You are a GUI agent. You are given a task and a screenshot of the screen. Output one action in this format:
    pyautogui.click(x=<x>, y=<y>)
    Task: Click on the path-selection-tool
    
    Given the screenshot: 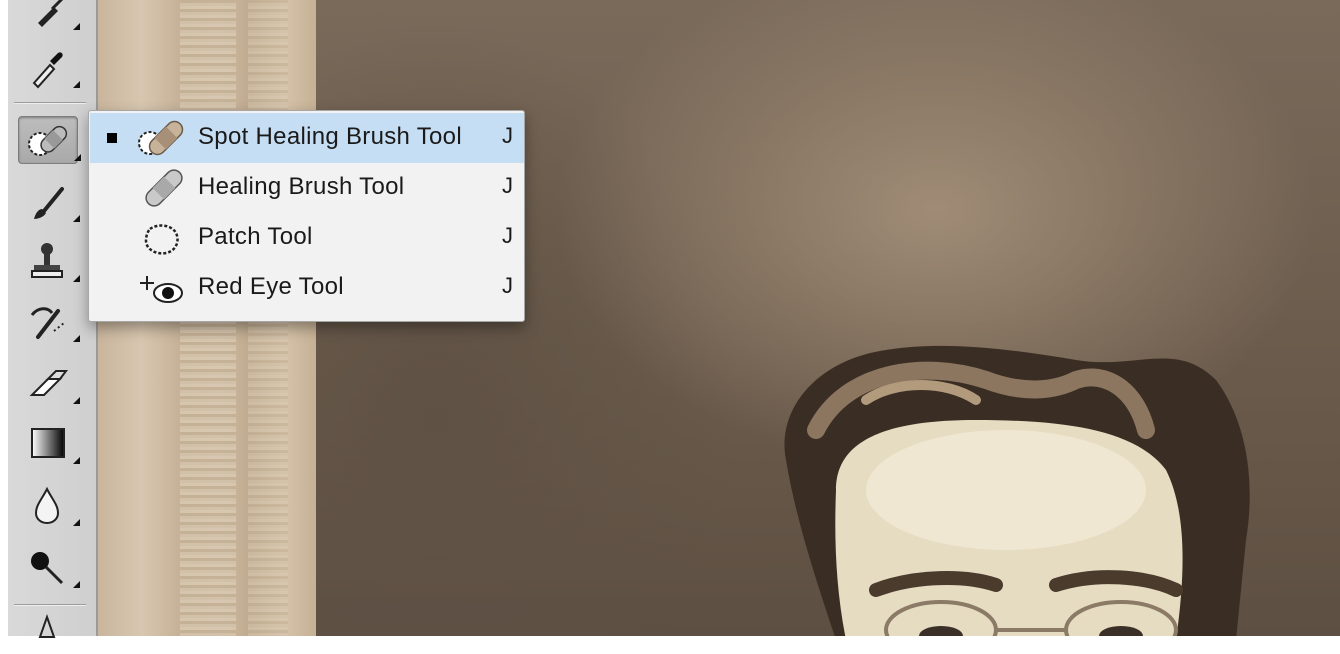 What is the action you would take?
    pyautogui.click(x=47, y=631)
    